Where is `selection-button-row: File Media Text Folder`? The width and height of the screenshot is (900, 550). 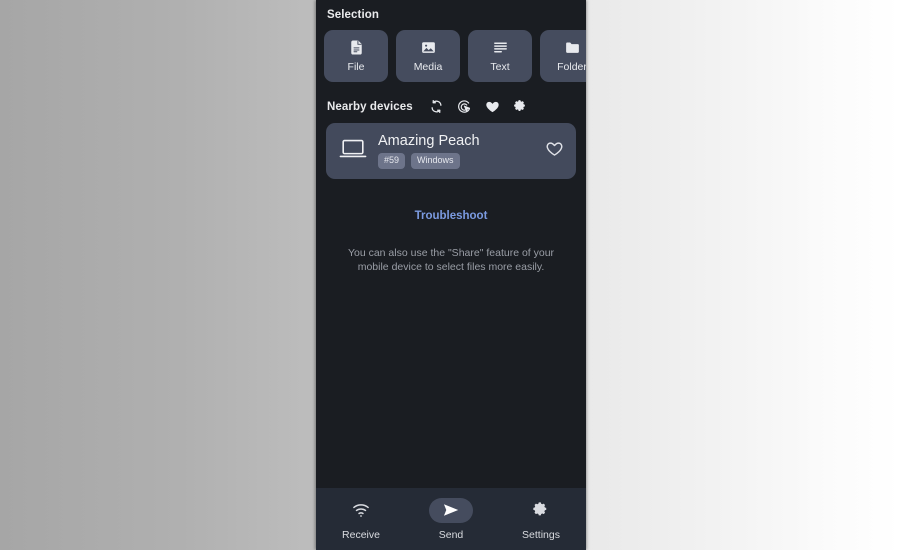
selection-button-row: File Media Text Folder is located at coordinates (451, 51).